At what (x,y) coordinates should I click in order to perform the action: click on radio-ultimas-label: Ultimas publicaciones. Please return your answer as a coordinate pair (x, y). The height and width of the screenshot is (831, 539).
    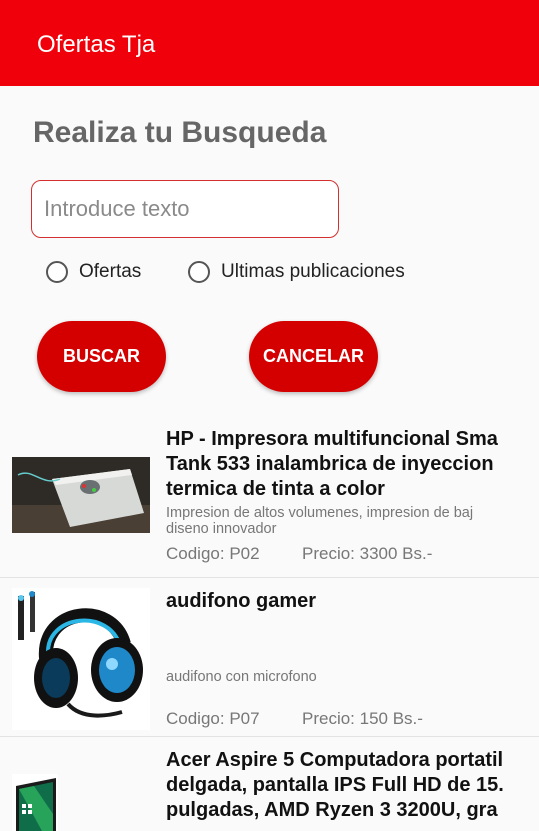
    Looking at the image, I should click on (313, 271).